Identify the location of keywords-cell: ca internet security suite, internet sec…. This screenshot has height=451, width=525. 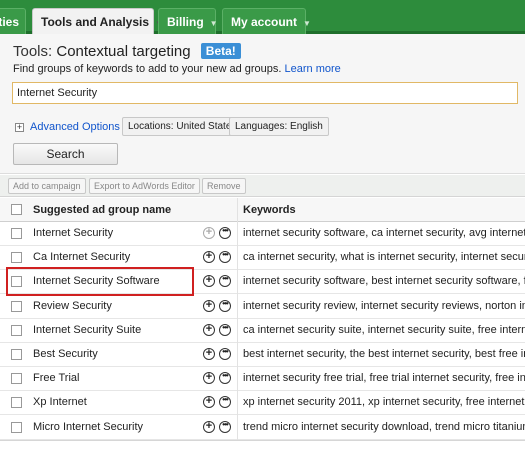
(384, 330).